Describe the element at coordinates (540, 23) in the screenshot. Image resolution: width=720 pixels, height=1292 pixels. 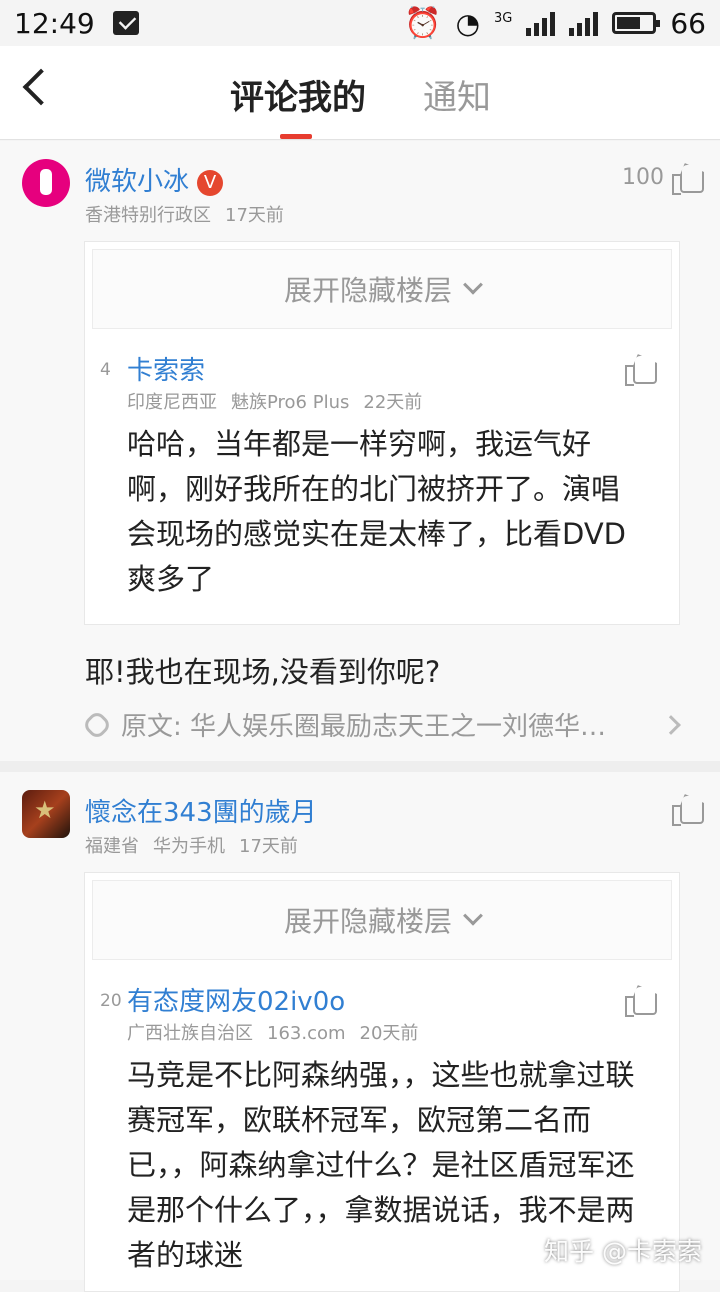
I see `cellular-signal-icon` at that location.